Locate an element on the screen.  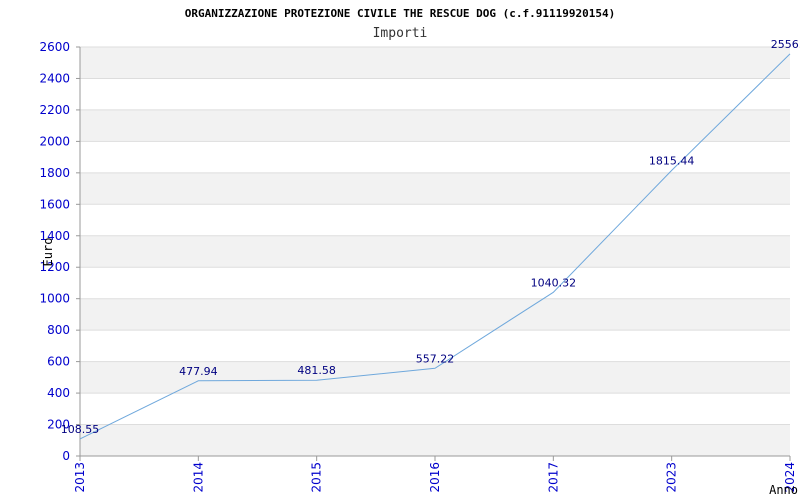
y-tick-label: 1000 is located at coordinates (54, 299).